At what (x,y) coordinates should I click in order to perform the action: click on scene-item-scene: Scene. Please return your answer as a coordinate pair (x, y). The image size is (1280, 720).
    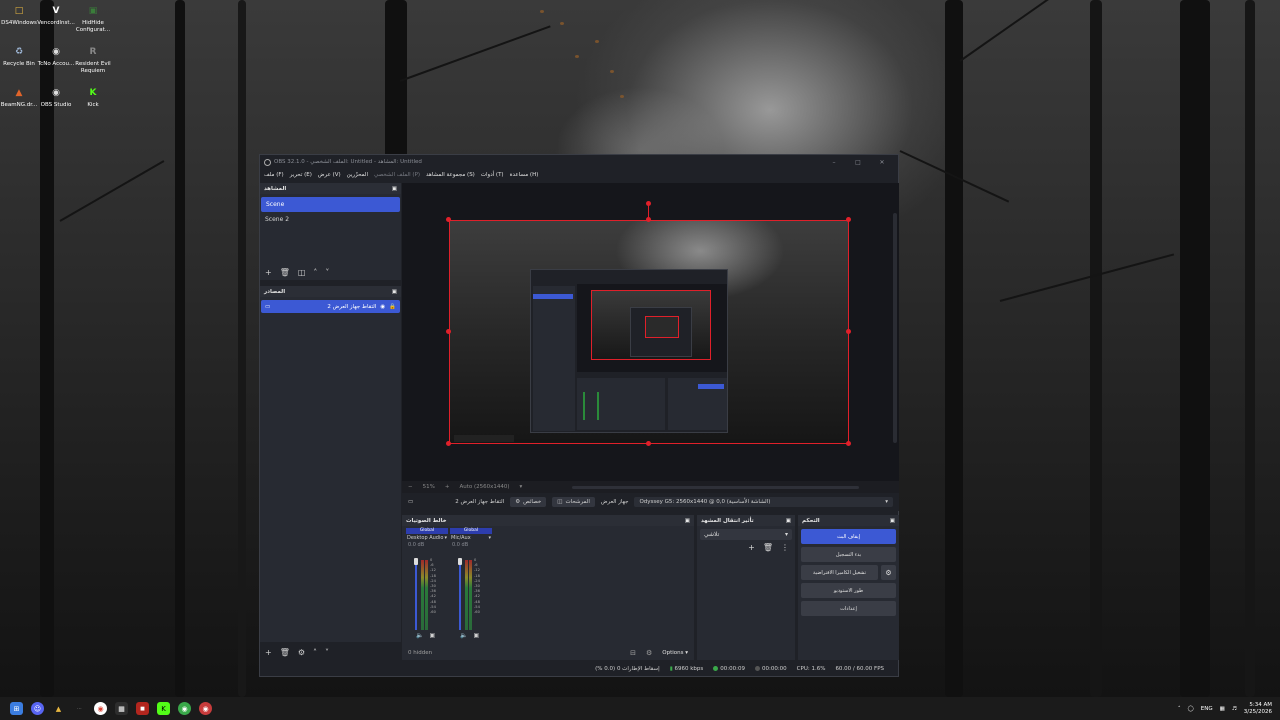
    Looking at the image, I should click on (330, 204).